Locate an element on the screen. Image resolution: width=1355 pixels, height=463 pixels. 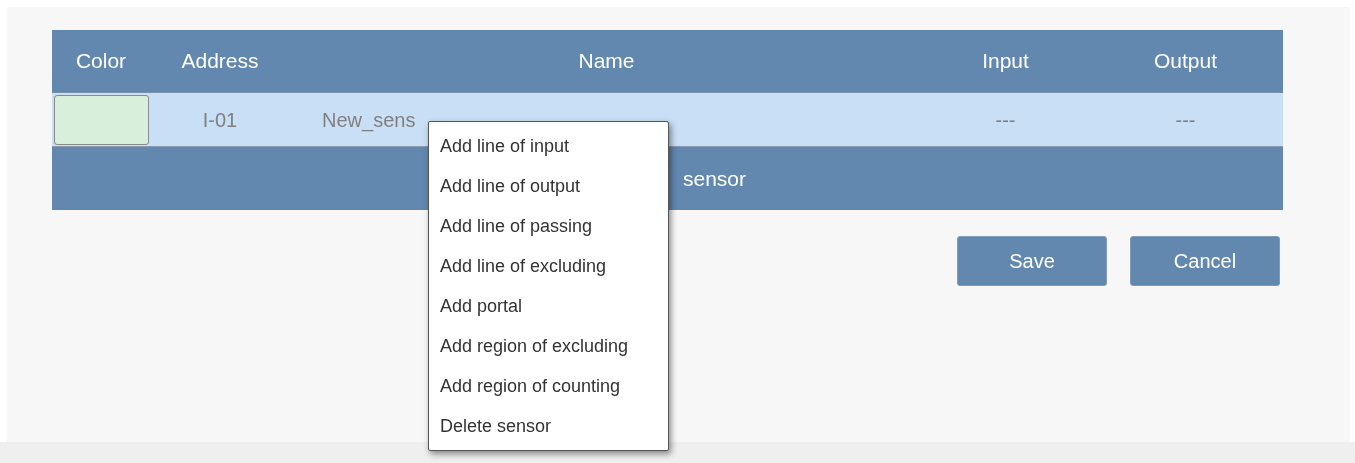
table-cell-text: I-01 is located at coordinates (220, 120).